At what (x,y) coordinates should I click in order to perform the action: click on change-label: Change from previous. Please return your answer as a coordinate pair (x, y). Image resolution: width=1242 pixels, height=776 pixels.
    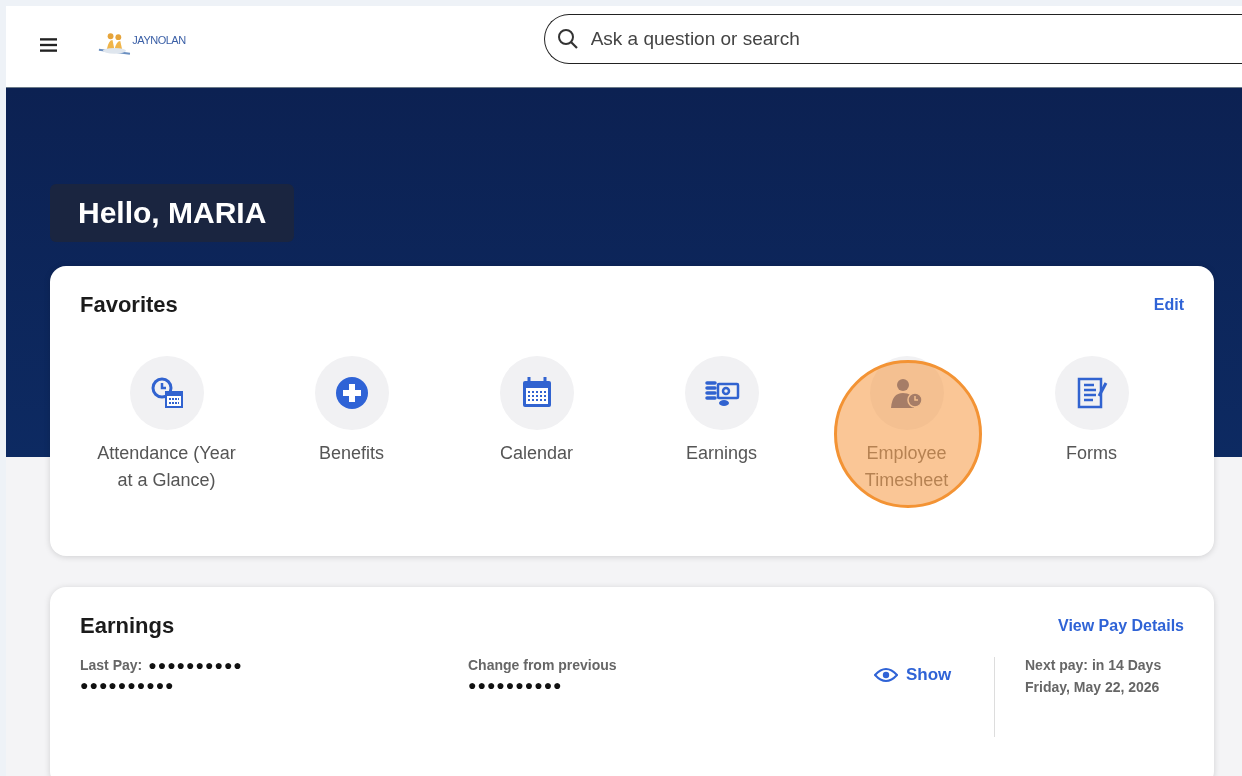
    Looking at the image, I should click on (543, 665).